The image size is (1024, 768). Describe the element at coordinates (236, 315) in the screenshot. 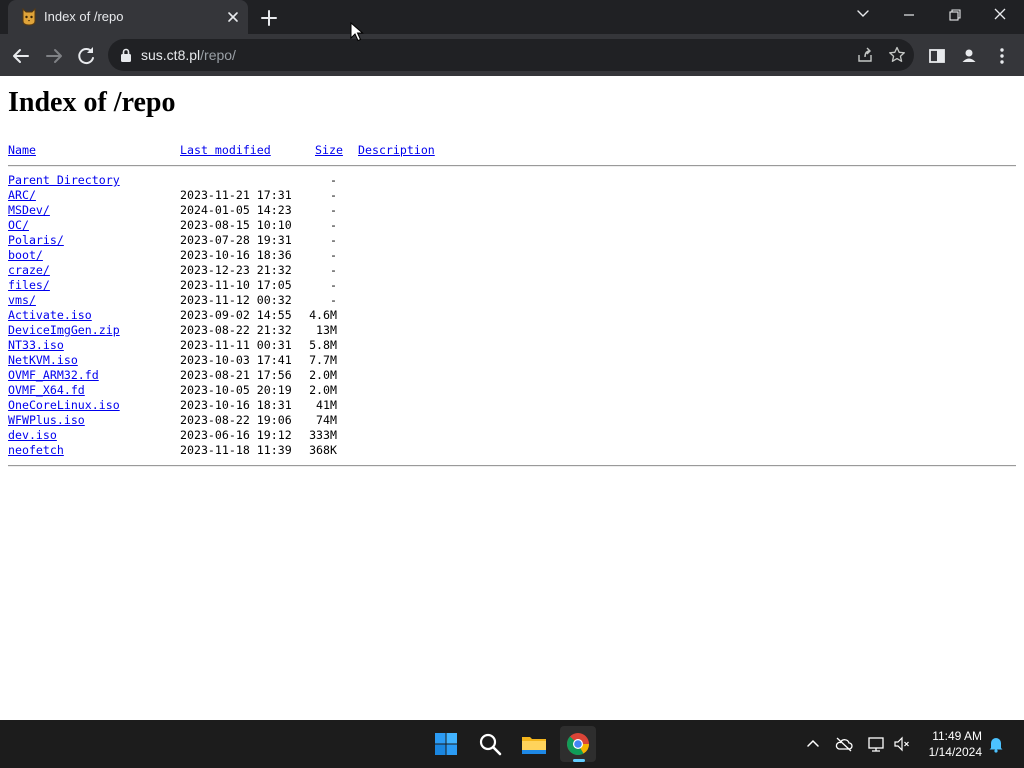

I see `last-modified: 2023-09-02 14:55` at that location.